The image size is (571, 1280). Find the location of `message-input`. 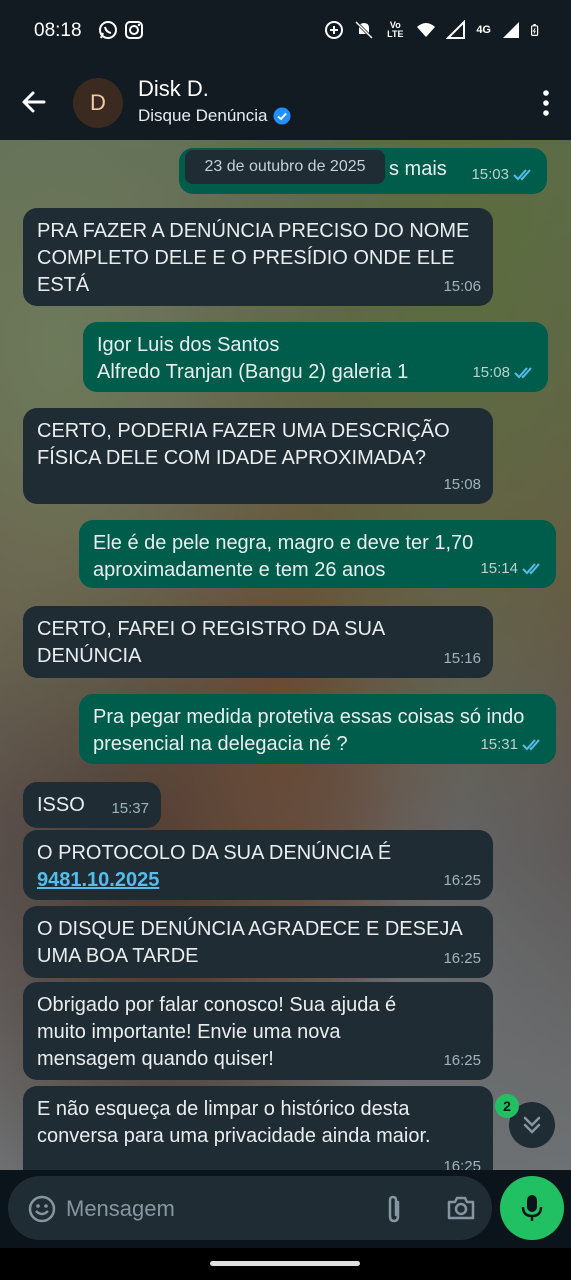

message-input is located at coordinates (216, 1209).